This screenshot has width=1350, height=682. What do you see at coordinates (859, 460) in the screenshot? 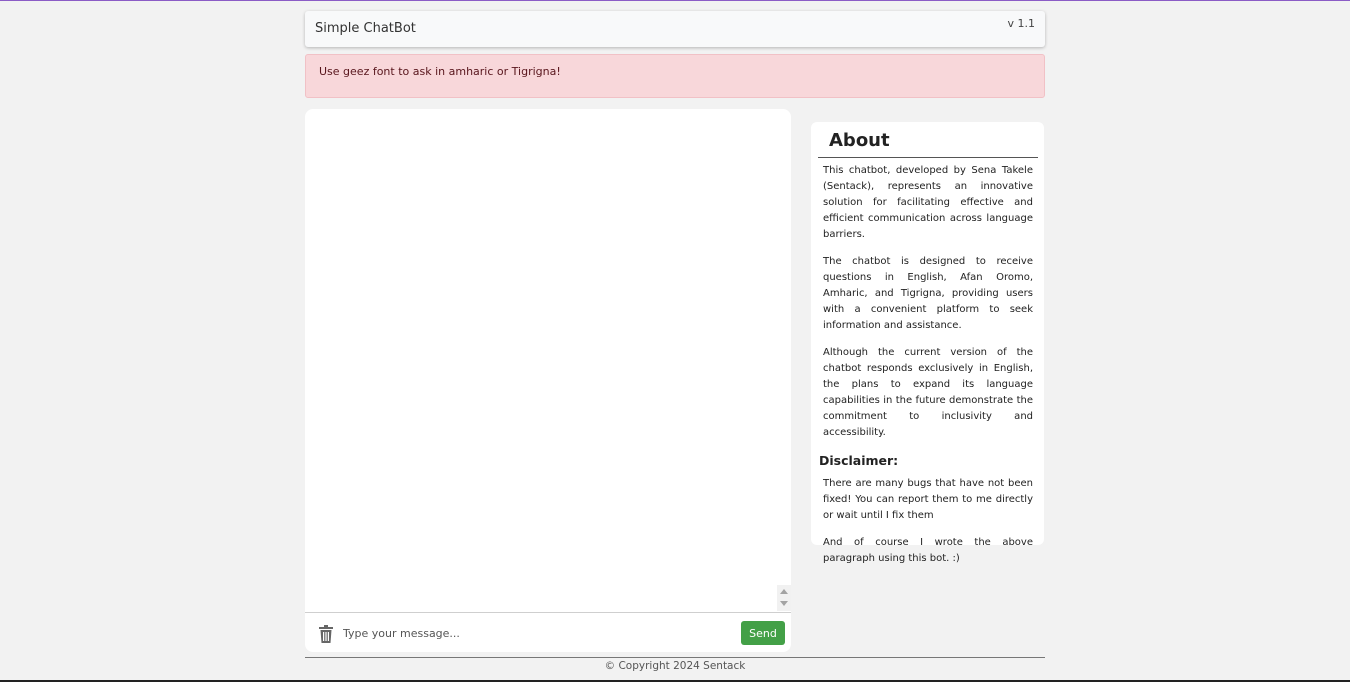
I see `disclaimer-title: Disclaimer:` at bounding box center [859, 460].